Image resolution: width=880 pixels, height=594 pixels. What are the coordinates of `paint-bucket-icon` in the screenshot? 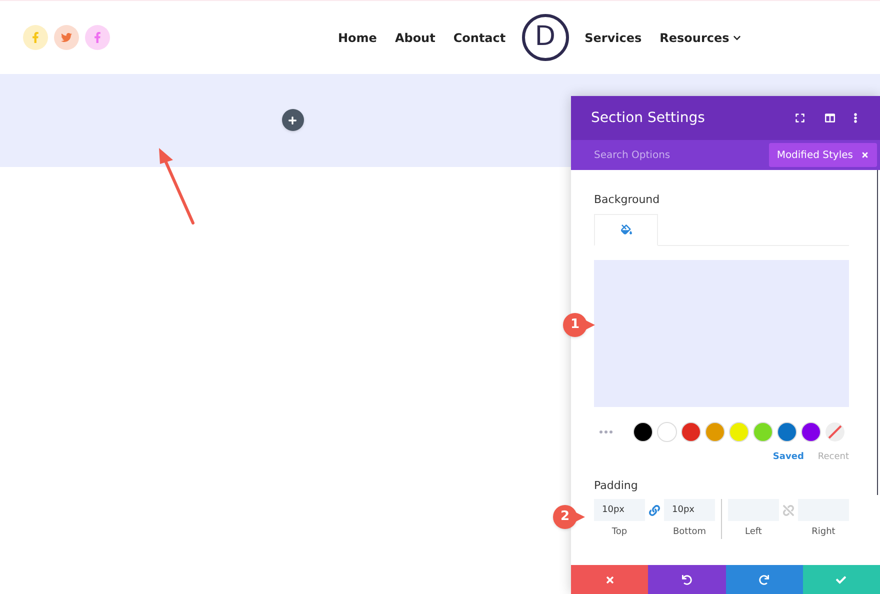 It's located at (626, 229).